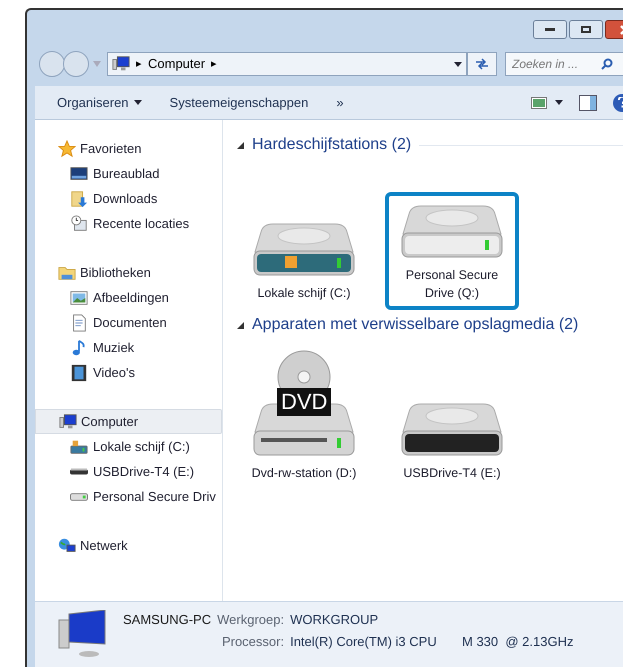  What do you see at coordinates (79, 471) in the screenshot?
I see `usb-drive-icon` at bounding box center [79, 471].